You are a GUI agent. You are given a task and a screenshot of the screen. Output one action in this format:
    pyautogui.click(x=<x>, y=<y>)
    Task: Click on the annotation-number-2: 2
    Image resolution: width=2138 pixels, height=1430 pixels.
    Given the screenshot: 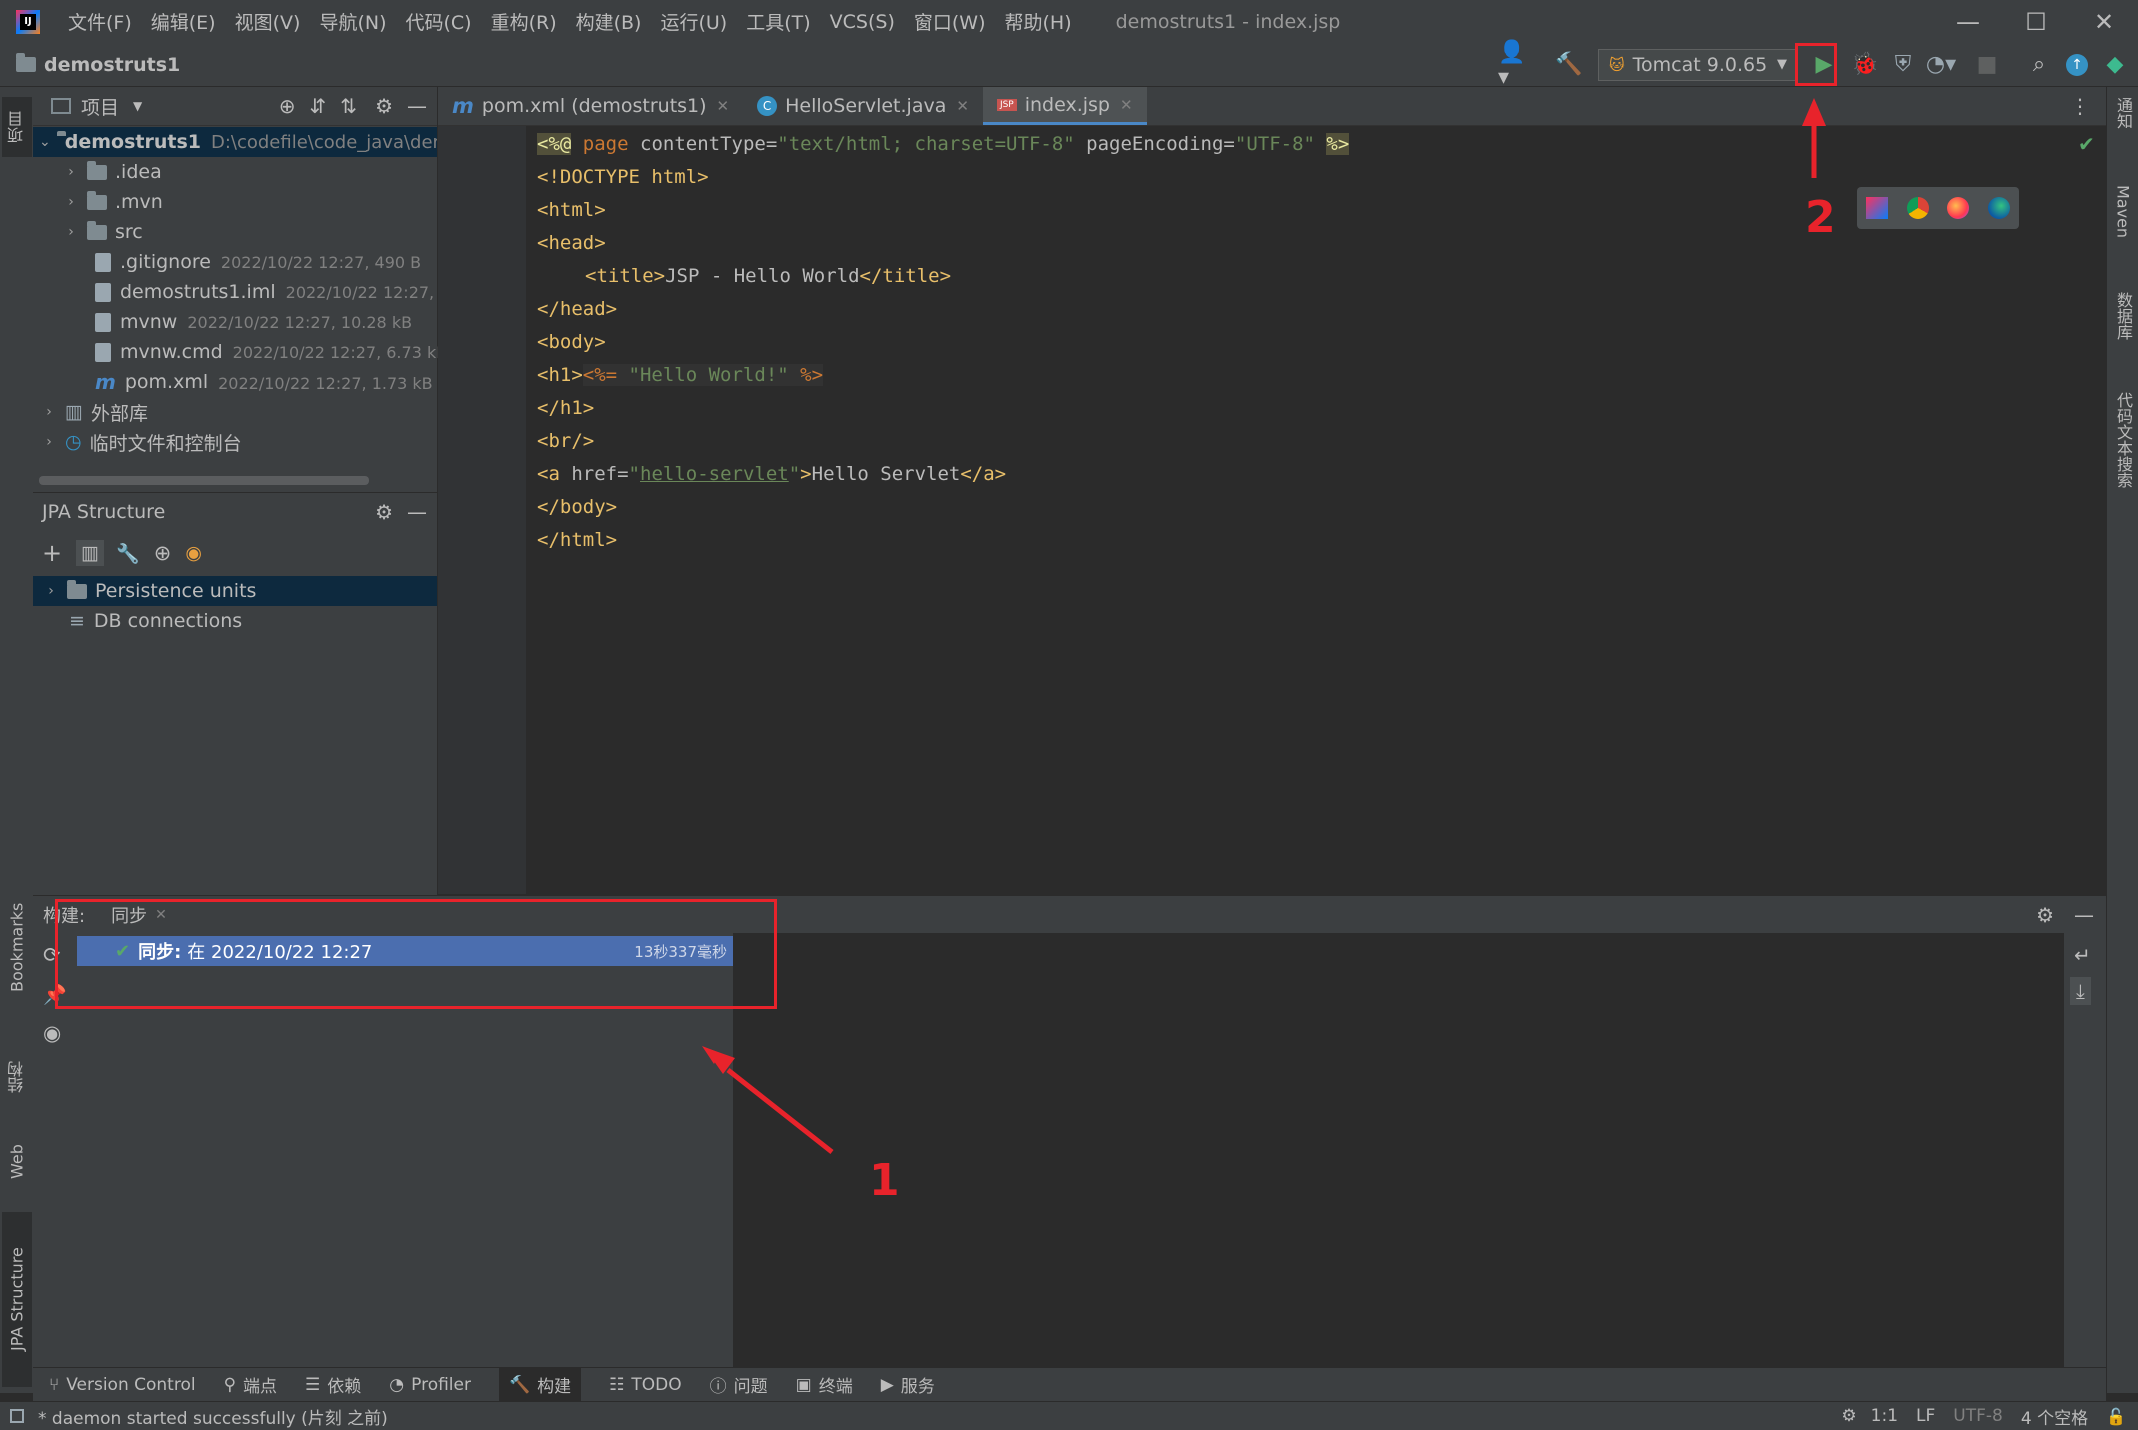 What is the action you would take?
    pyautogui.click(x=1820, y=217)
    